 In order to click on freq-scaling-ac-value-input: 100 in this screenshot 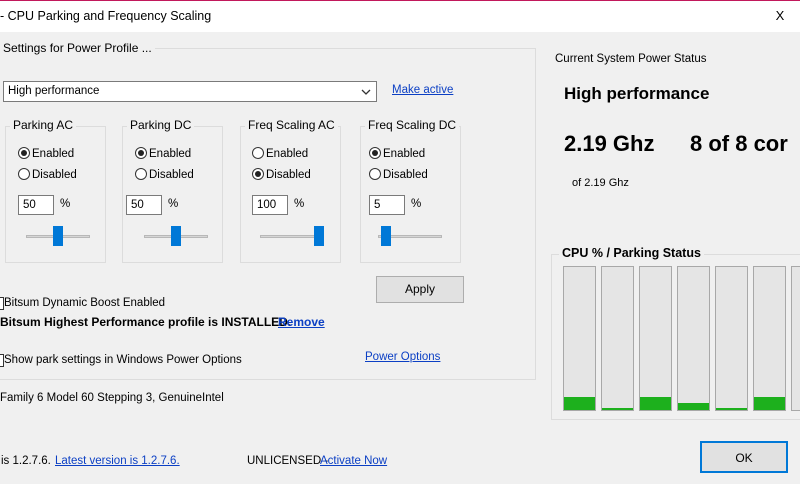, I will do `click(270, 205)`.